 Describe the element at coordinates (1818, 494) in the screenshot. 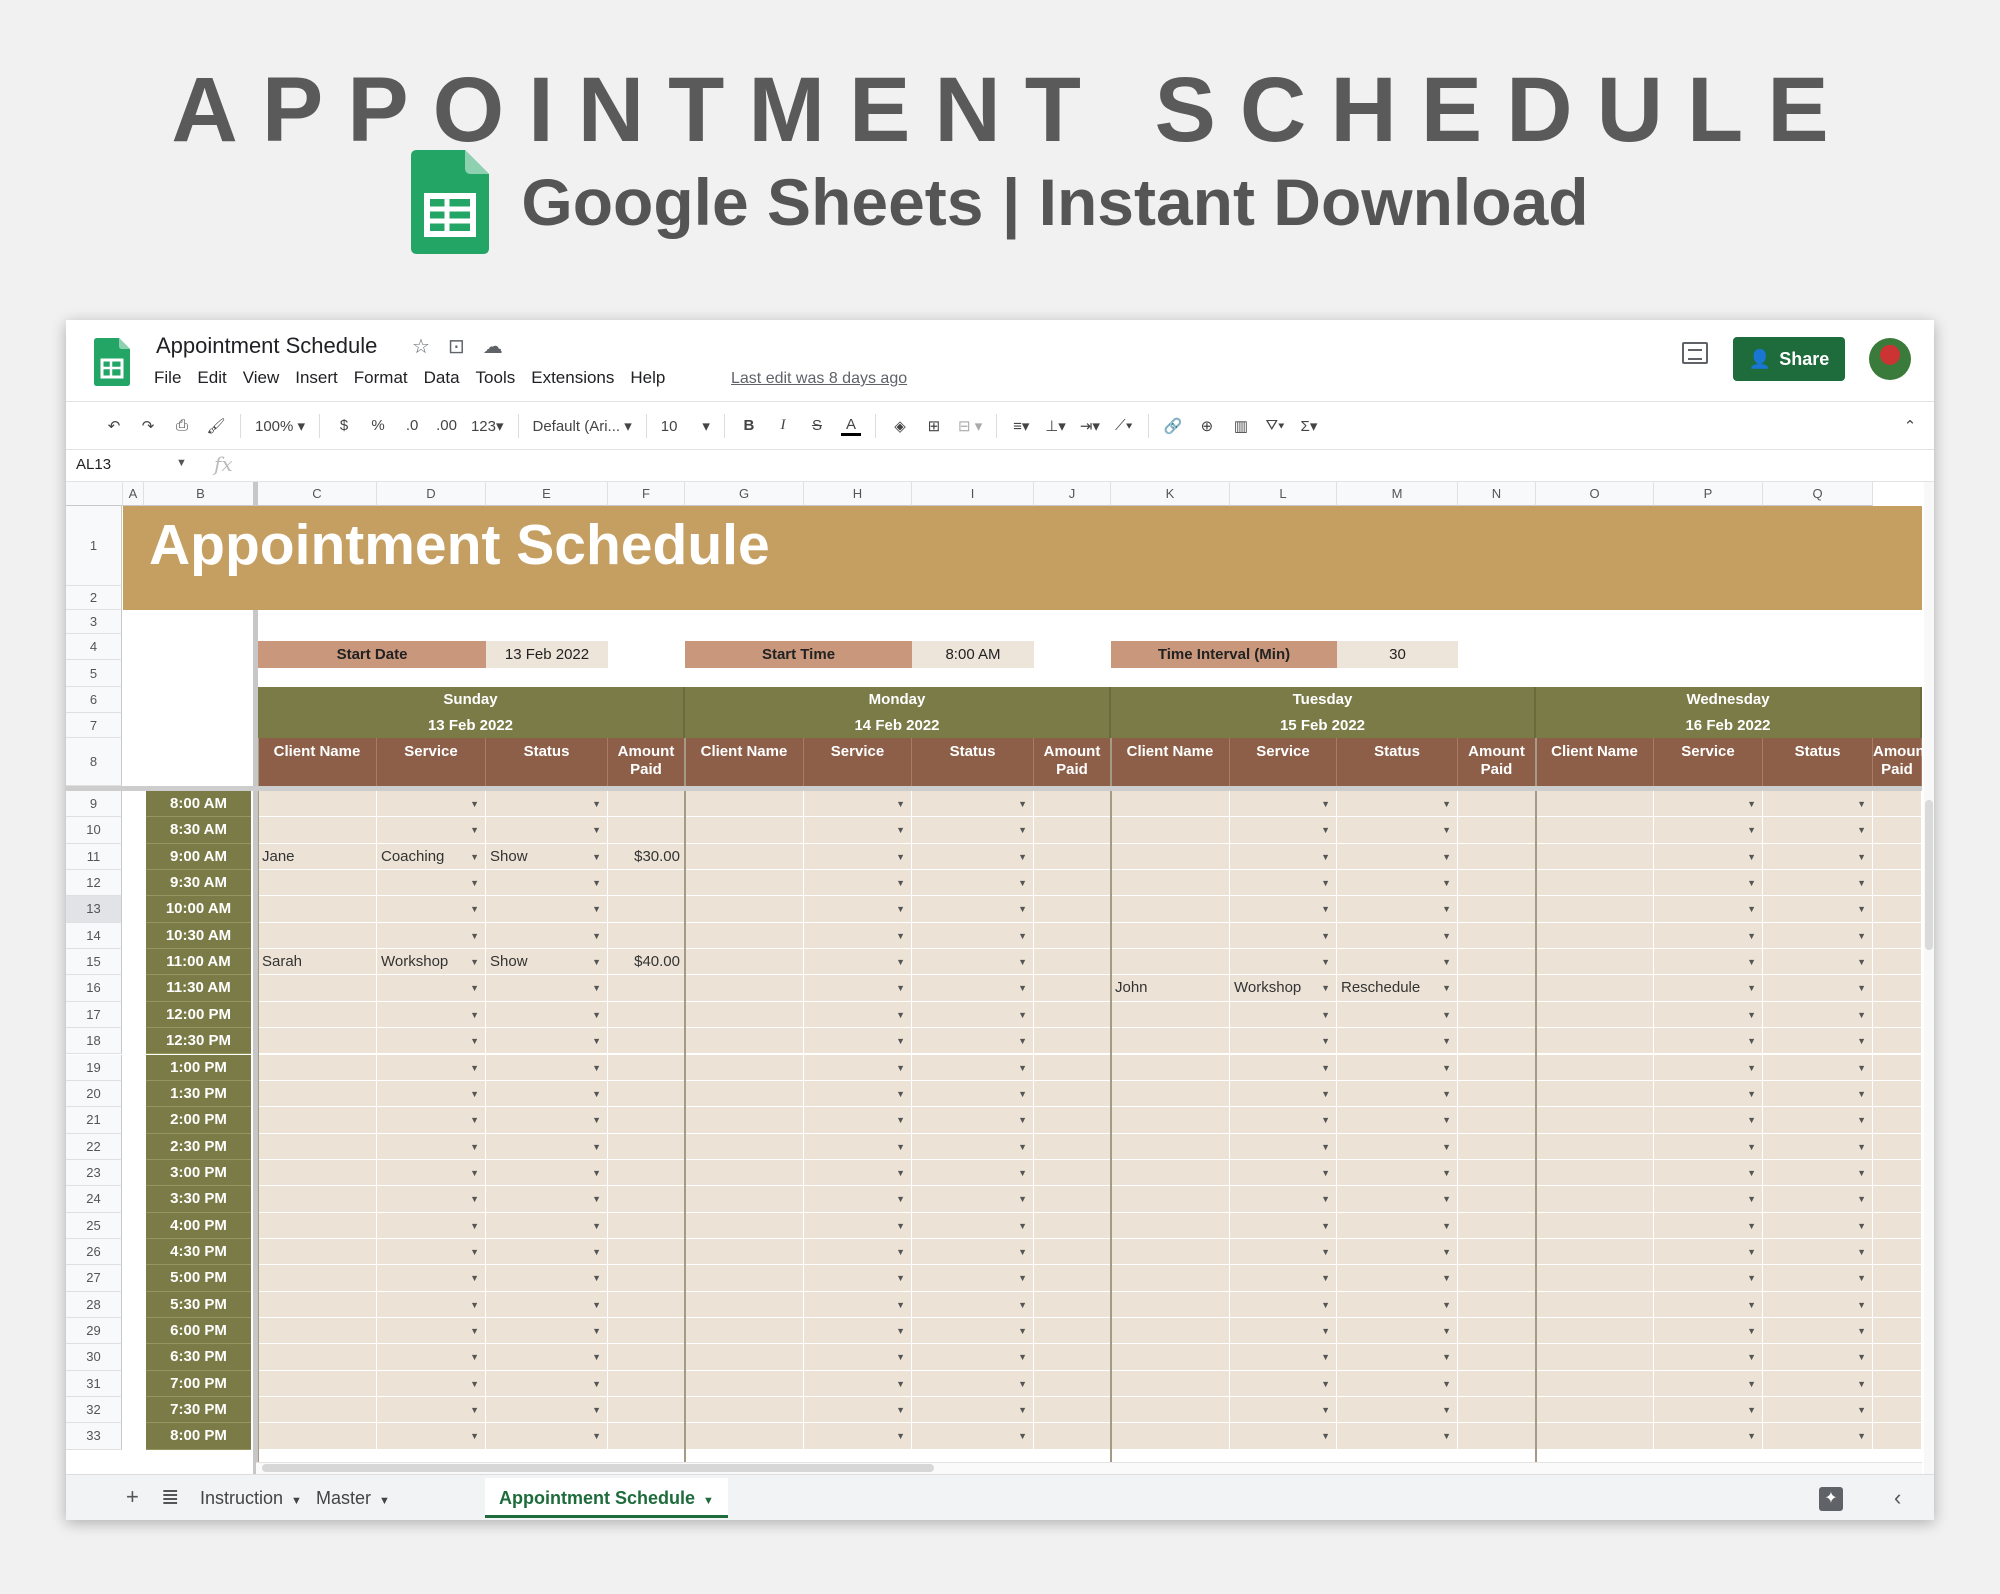

I see `column-header-q: Q` at that location.